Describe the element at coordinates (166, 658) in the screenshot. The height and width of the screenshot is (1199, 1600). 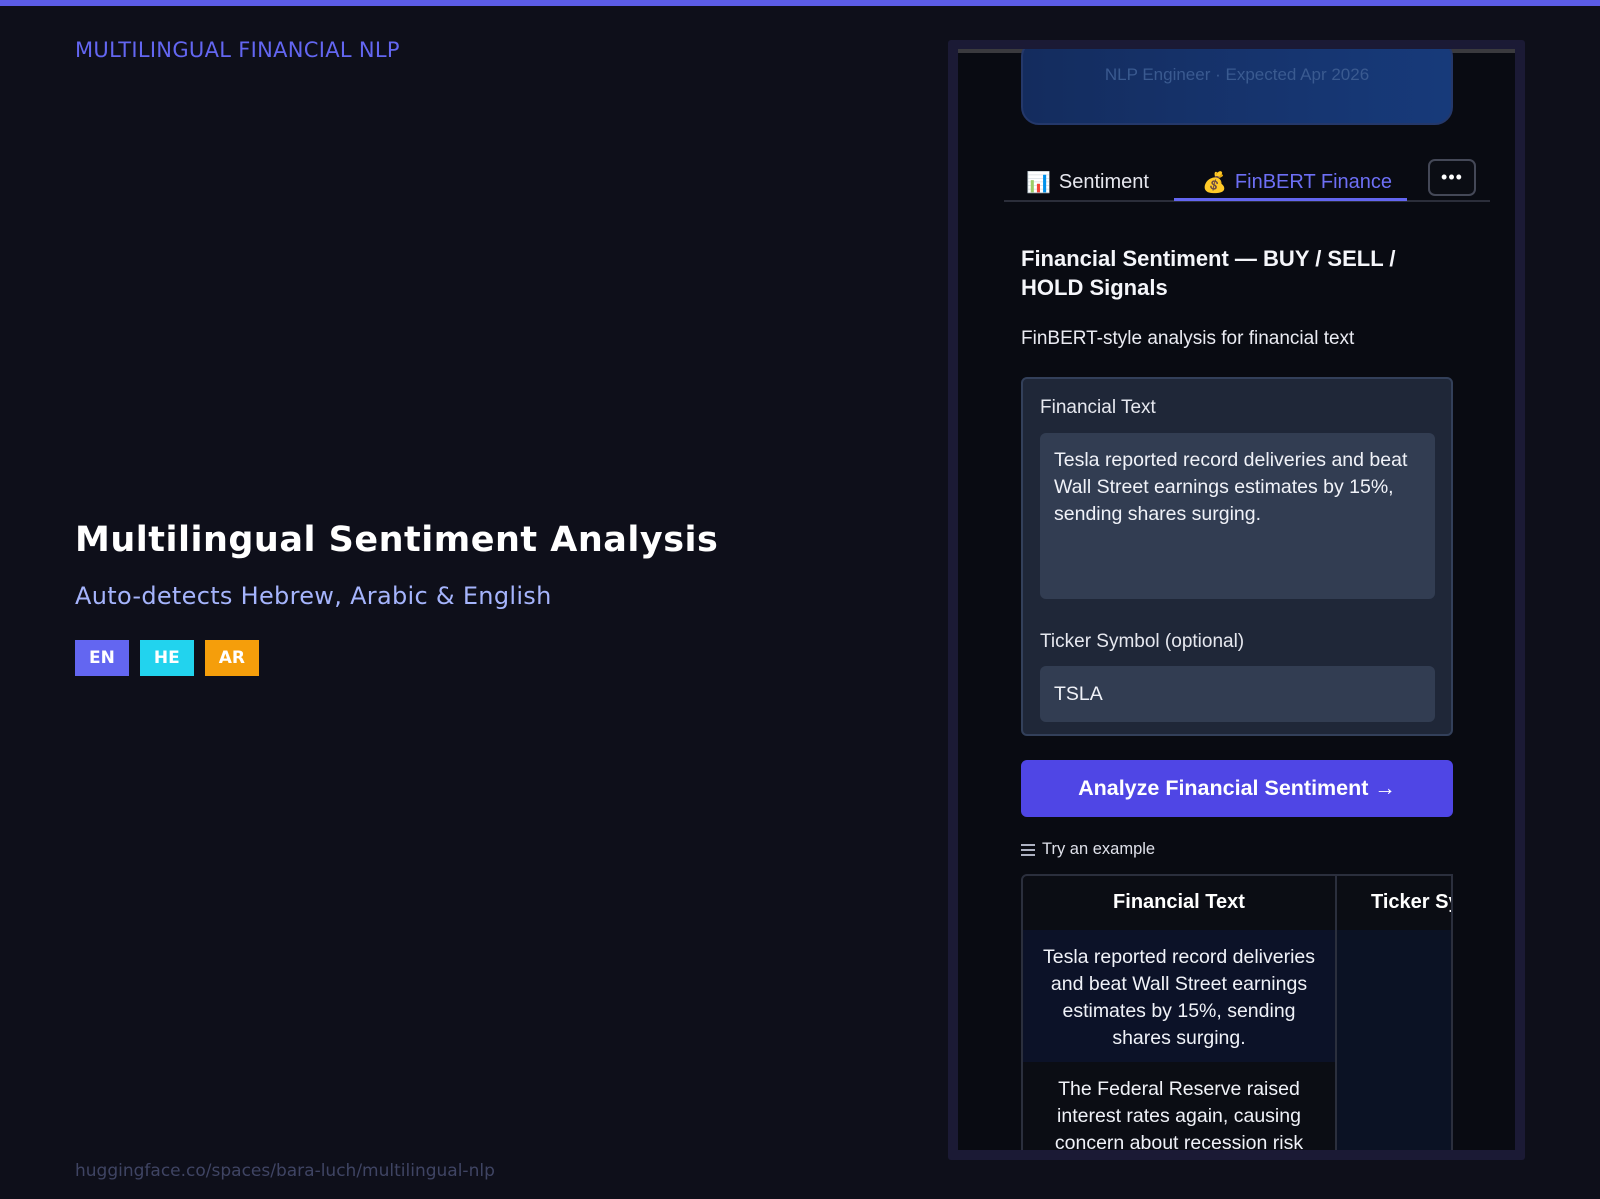
I see `badge-he: HE` at that location.